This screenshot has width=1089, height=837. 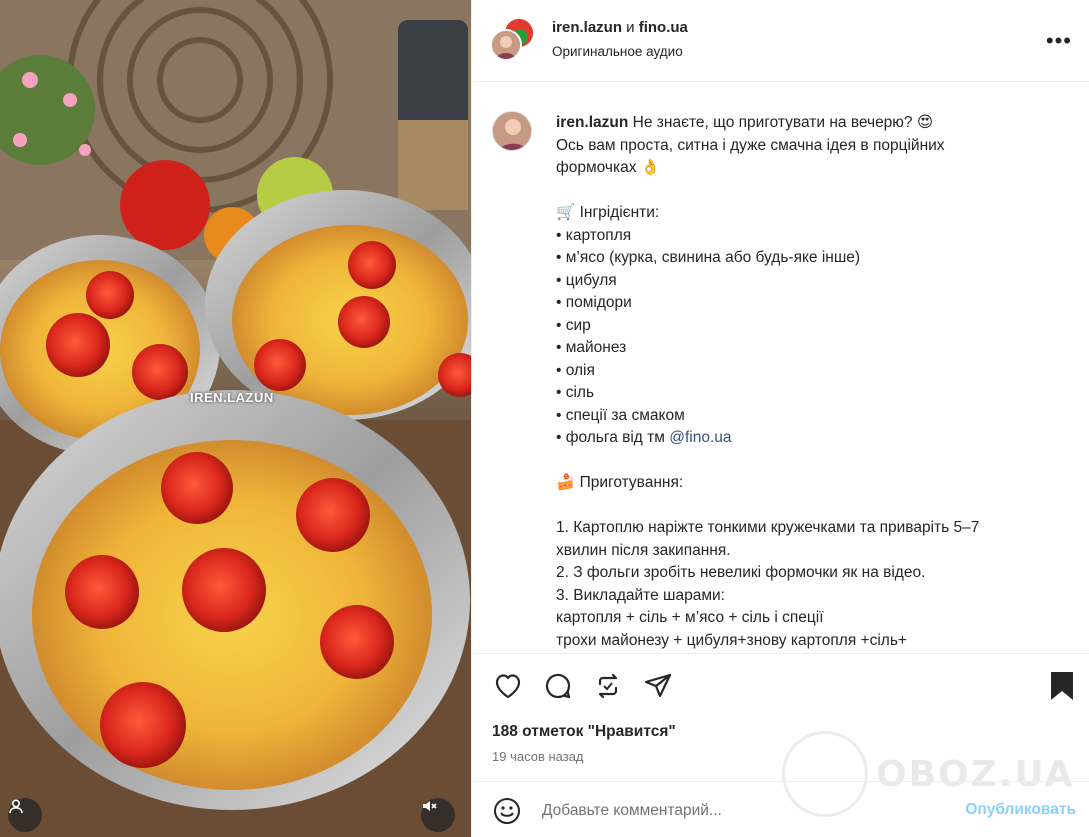 I want to click on collab-avatars, so click(x=513, y=40).